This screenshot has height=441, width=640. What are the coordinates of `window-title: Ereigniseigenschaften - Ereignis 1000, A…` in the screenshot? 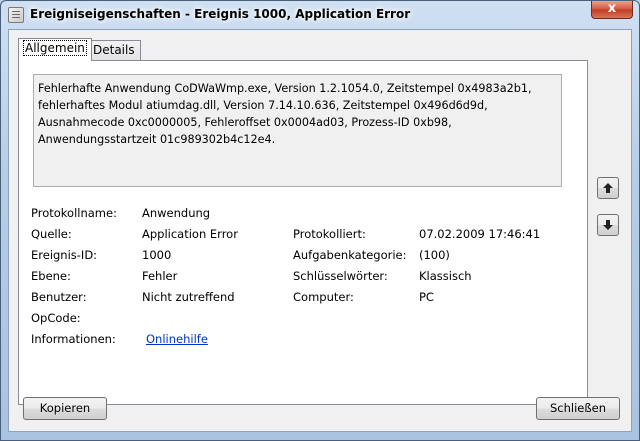 It's located at (220, 14).